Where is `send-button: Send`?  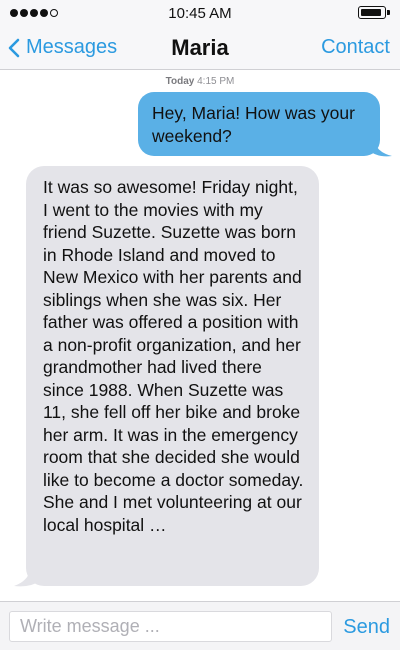
send-button: Send is located at coordinates (366, 627).